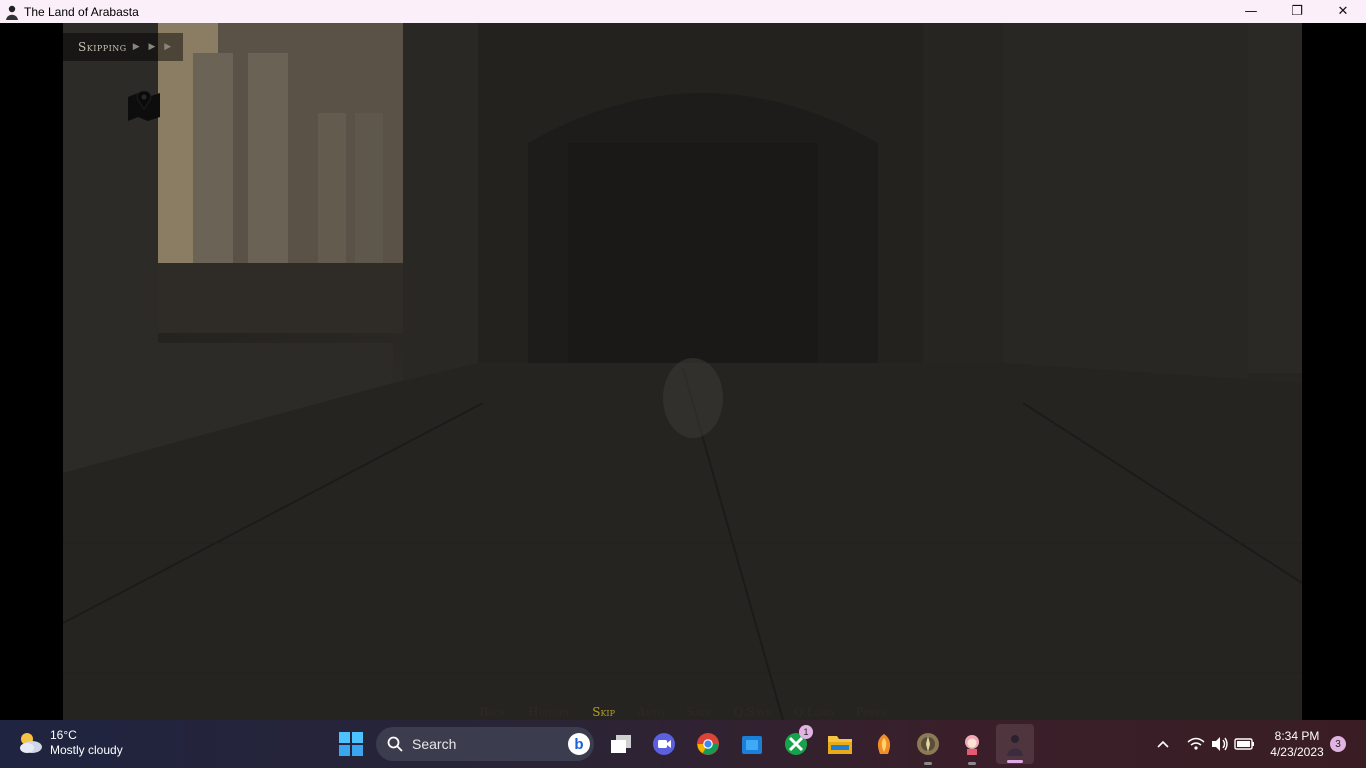 This screenshot has height=768, width=1366. What do you see at coordinates (102, 47) in the screenshot?
I see `skip-label: Skipping` at bounding box center [102, 47].